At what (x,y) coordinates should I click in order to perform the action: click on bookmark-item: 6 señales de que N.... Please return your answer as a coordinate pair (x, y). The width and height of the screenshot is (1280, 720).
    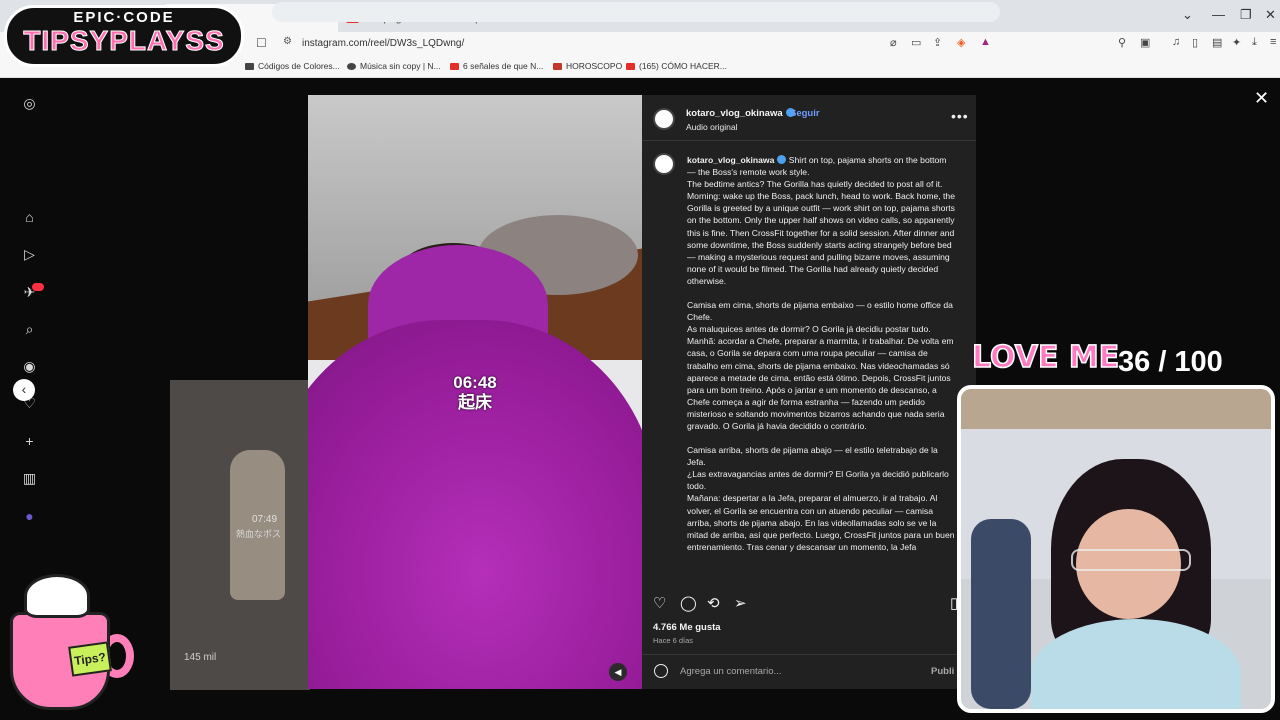
    Looking at the image, I should click on (496, 66).